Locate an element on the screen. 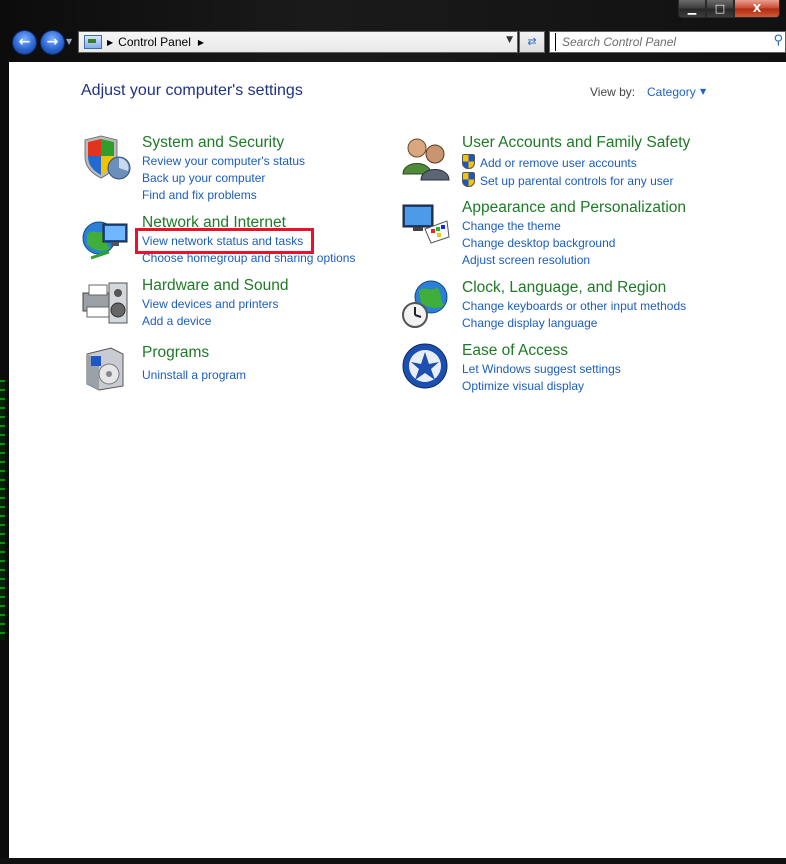 The image size is (786, 864). link-visual-display: Optimize visual display is located at coordinates (523, 386).